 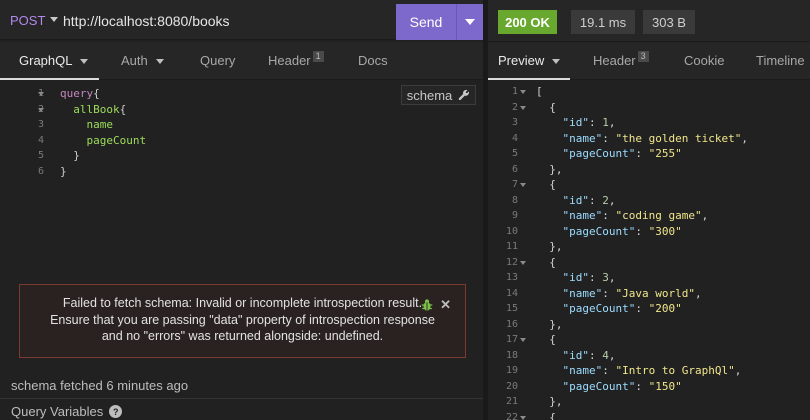 I want to click on code-line: allBook{, so click(x=100, y=109).